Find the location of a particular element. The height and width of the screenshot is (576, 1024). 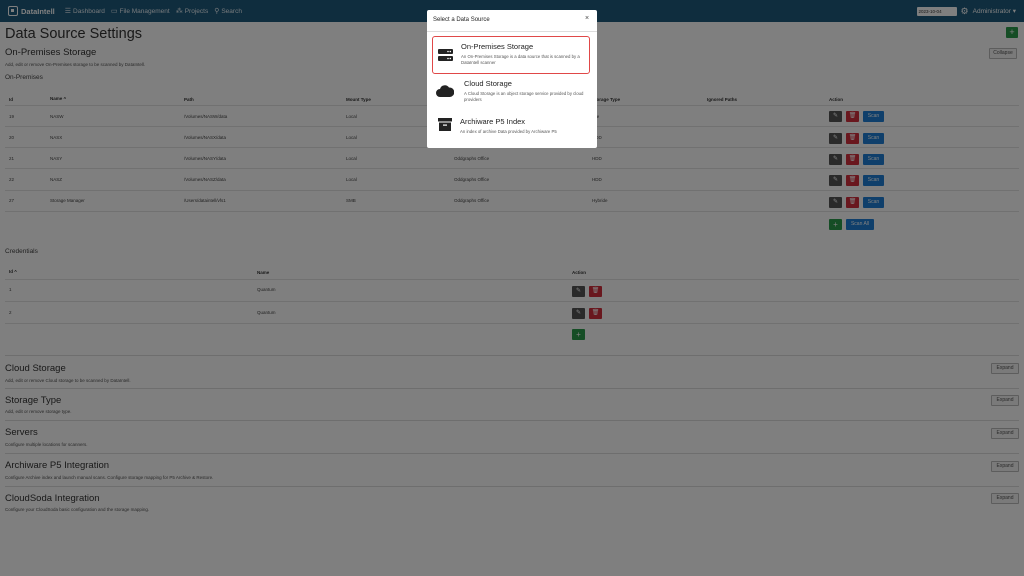

archive-icon is located at coordinates (445, 124).